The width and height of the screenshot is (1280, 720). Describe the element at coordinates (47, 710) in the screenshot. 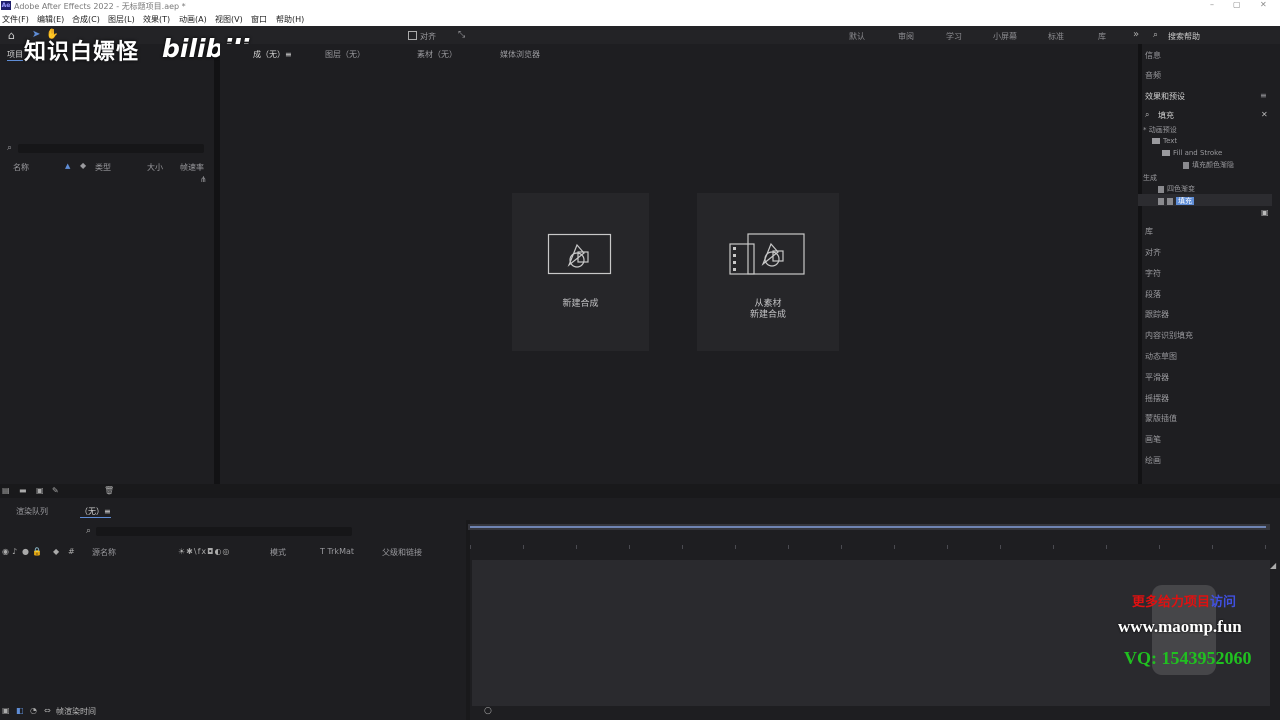

I see `toggle-pane-icon: ⇔` at that location.